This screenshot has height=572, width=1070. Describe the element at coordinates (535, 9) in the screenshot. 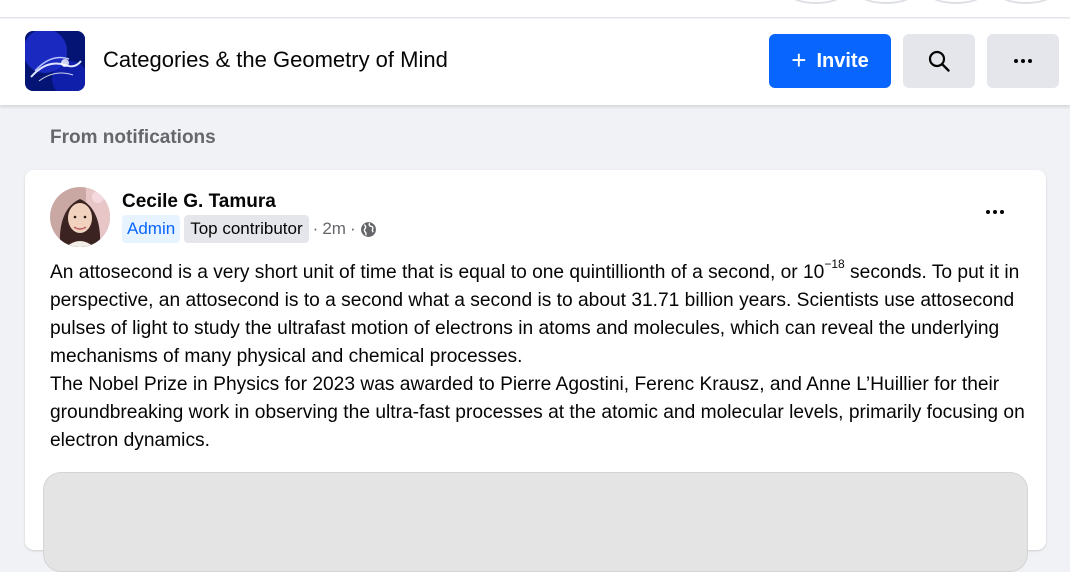

I see `top-strip` at that location.